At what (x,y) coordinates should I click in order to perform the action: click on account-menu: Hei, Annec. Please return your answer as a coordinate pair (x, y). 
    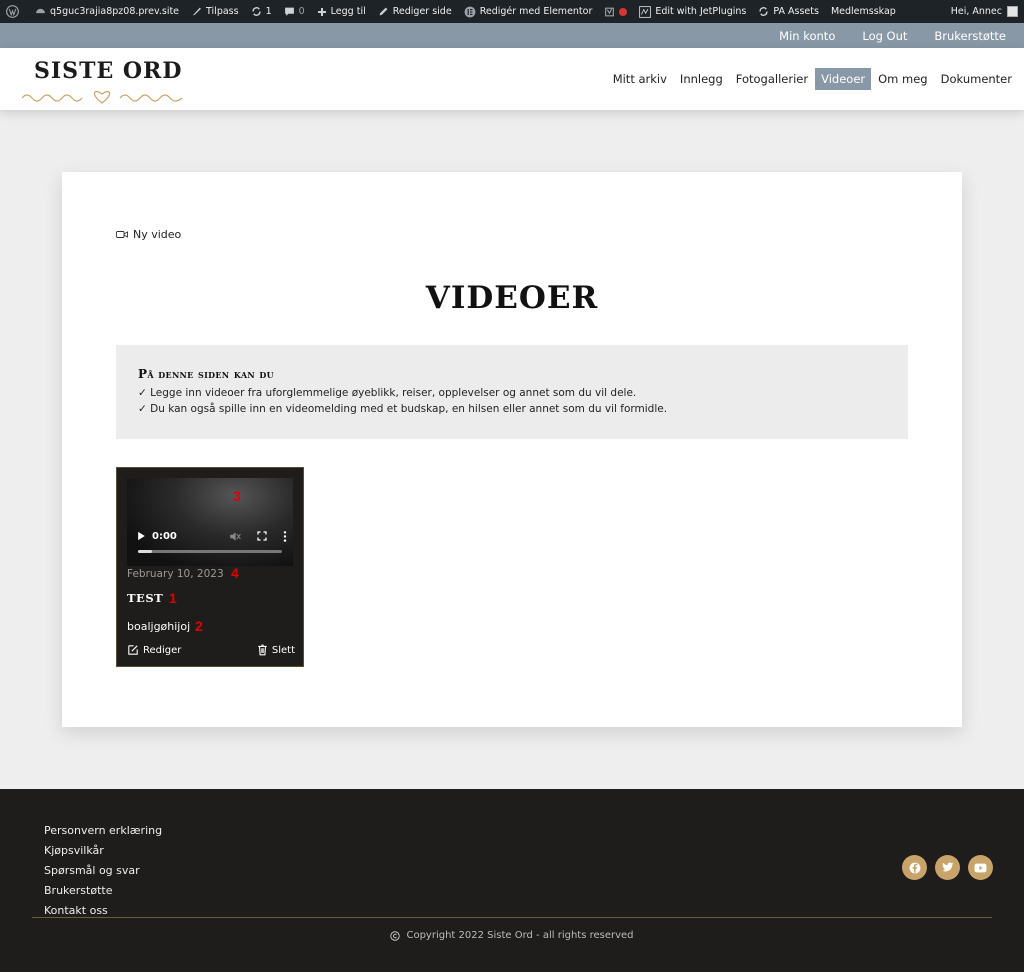
    Looking at the image, I should click on (984, 11).